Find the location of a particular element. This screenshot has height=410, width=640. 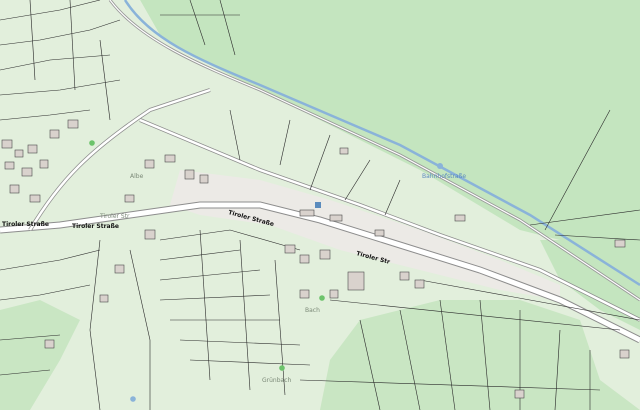

water-drop-icon is located at coordinates (440, 166).